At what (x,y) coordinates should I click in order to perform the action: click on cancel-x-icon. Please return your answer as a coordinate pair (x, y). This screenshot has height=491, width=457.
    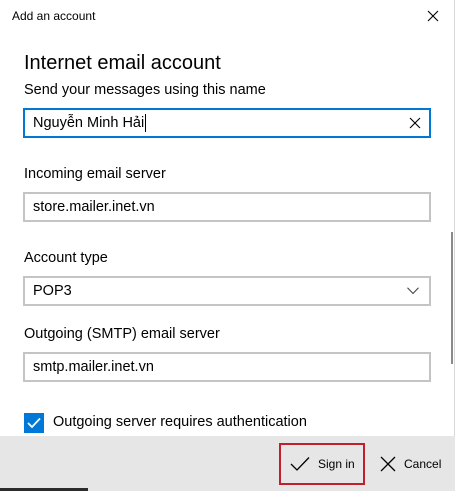
    Looking at the image, I should click on (388, 464).